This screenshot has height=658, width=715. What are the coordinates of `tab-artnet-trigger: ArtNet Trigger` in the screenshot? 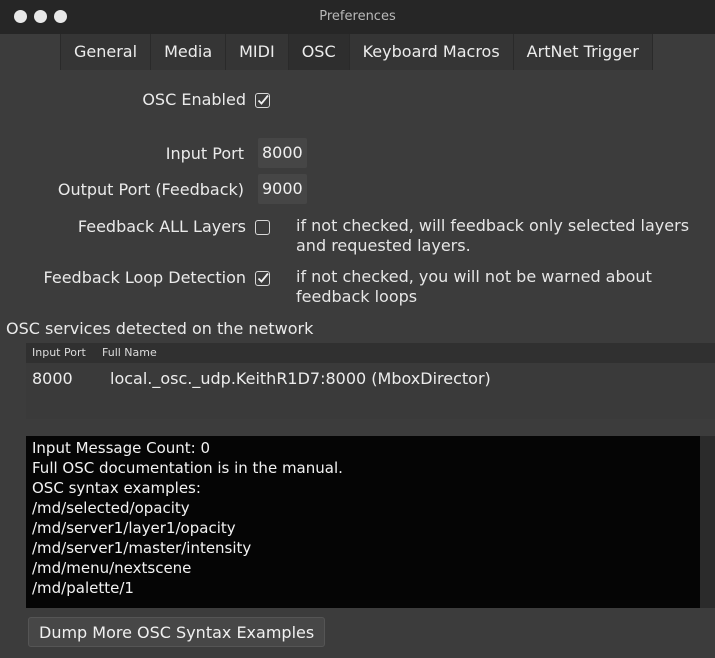 It's located at (583, 52).